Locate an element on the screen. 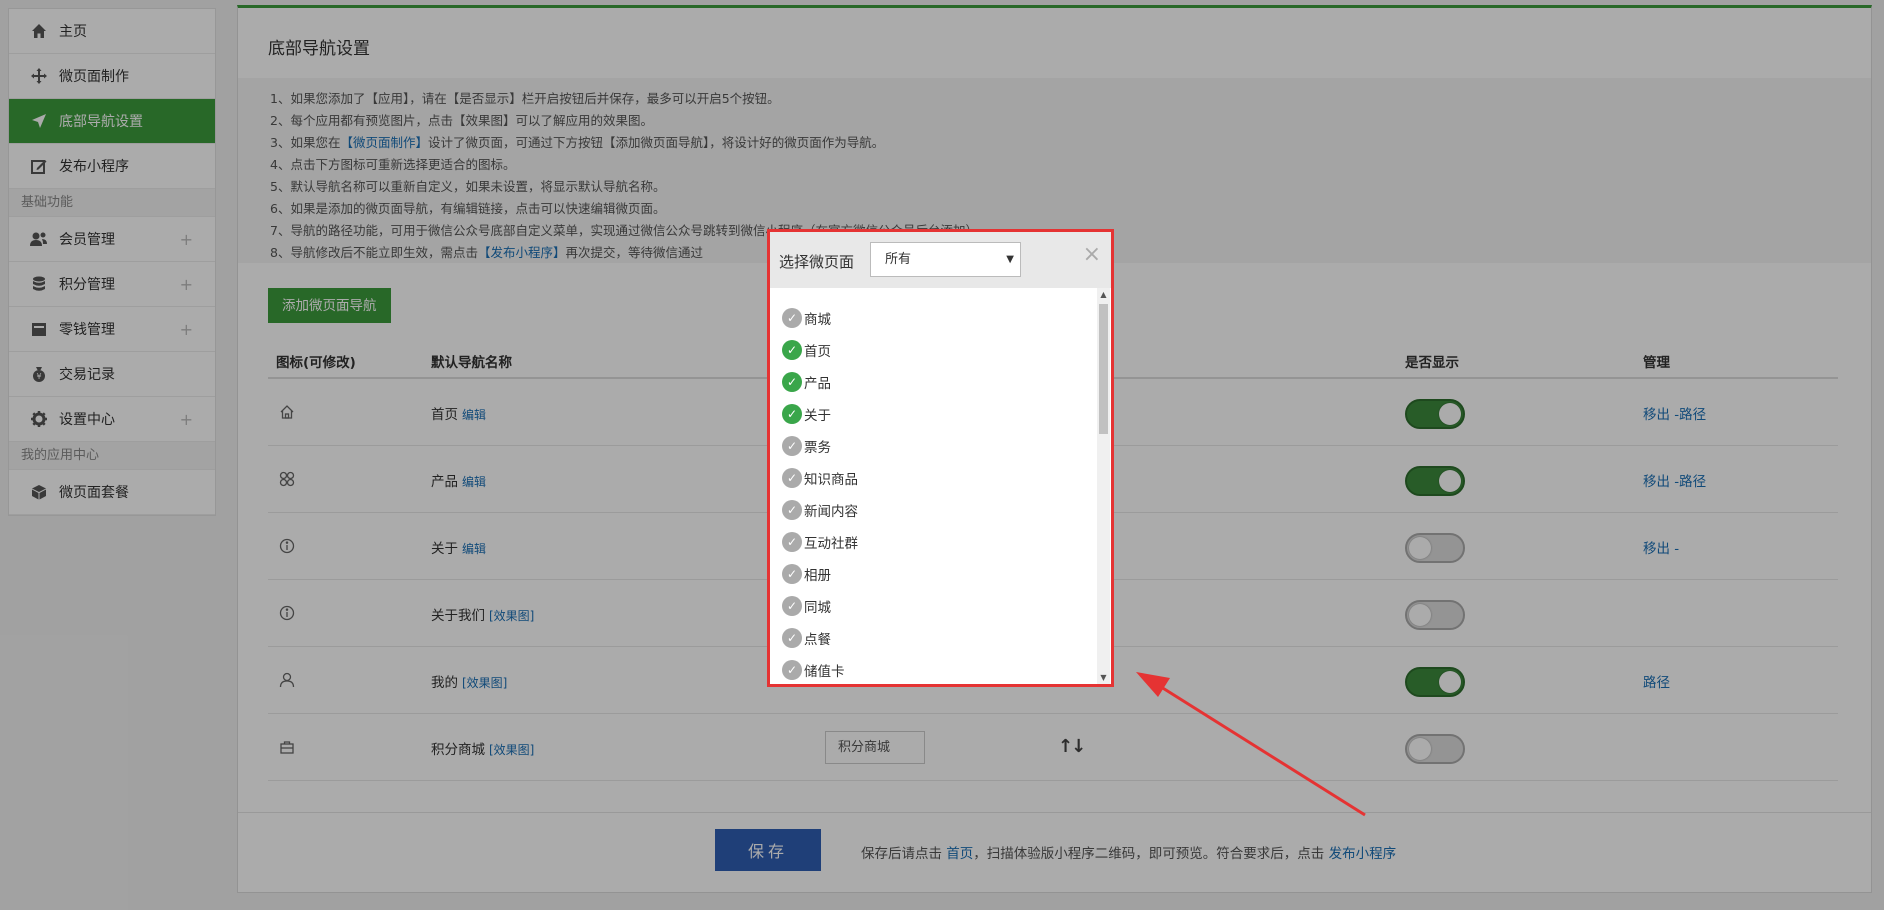 The width and height of the screenshot is (1884, 910). annotation-arrow-head is located at coordinates (1153, 684).